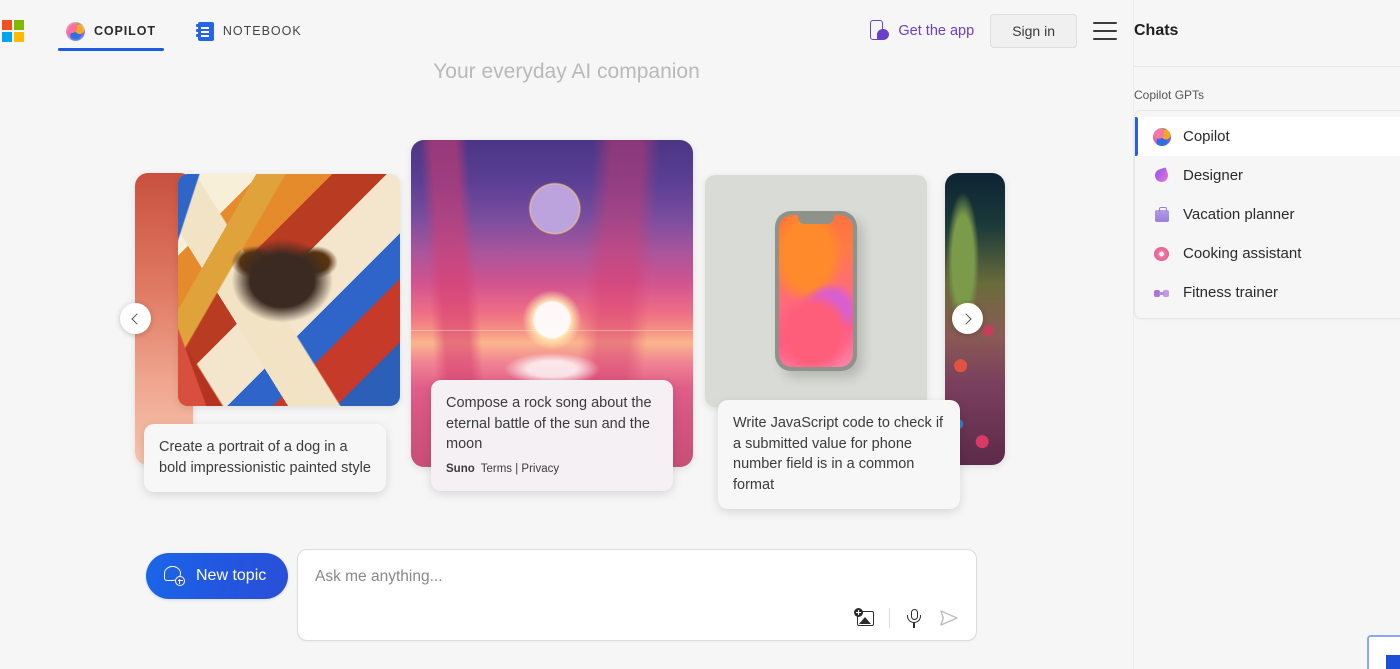 The image size is (1400, 669). What do you see at coordinates (1156, 30) in the screenshot?
I see `sidebar-title: Chats` at bounding box center [1156, 30].